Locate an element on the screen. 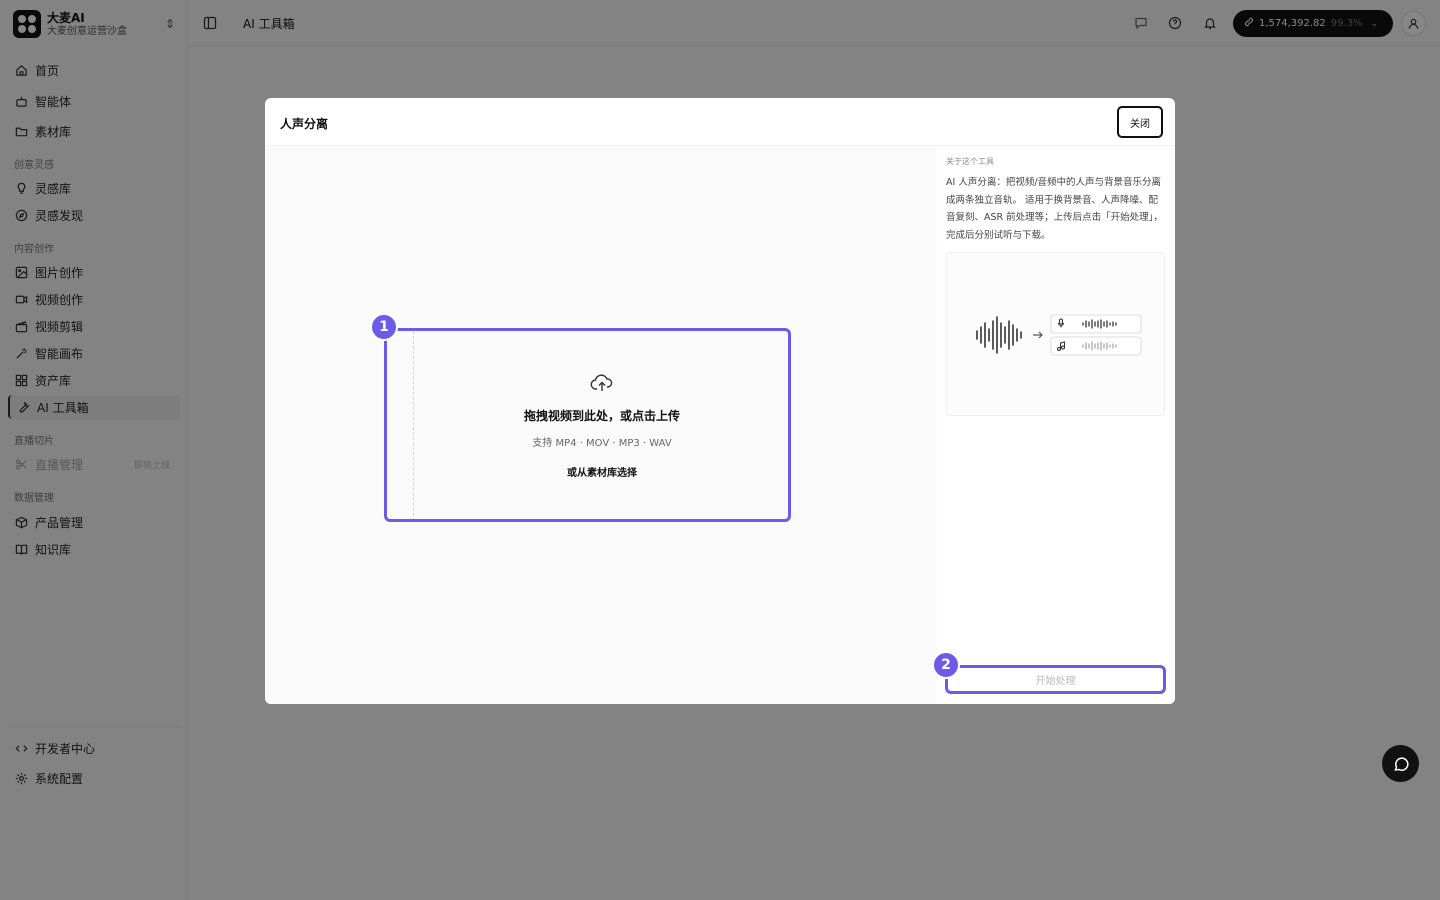  dropzone-formats: 支持 MP4 · MOV · MP3 · WAV is located at coordinates (602, 443).